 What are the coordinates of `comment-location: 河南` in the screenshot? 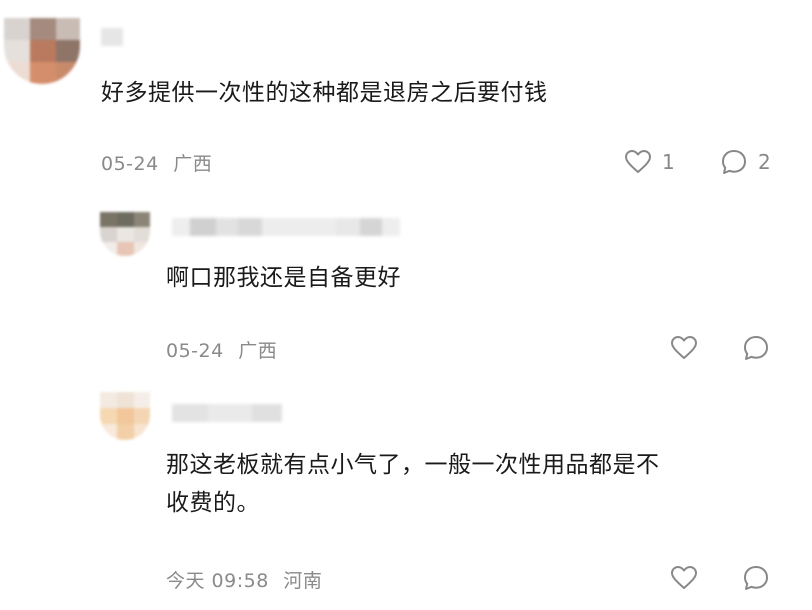 It's located at (303, 581).